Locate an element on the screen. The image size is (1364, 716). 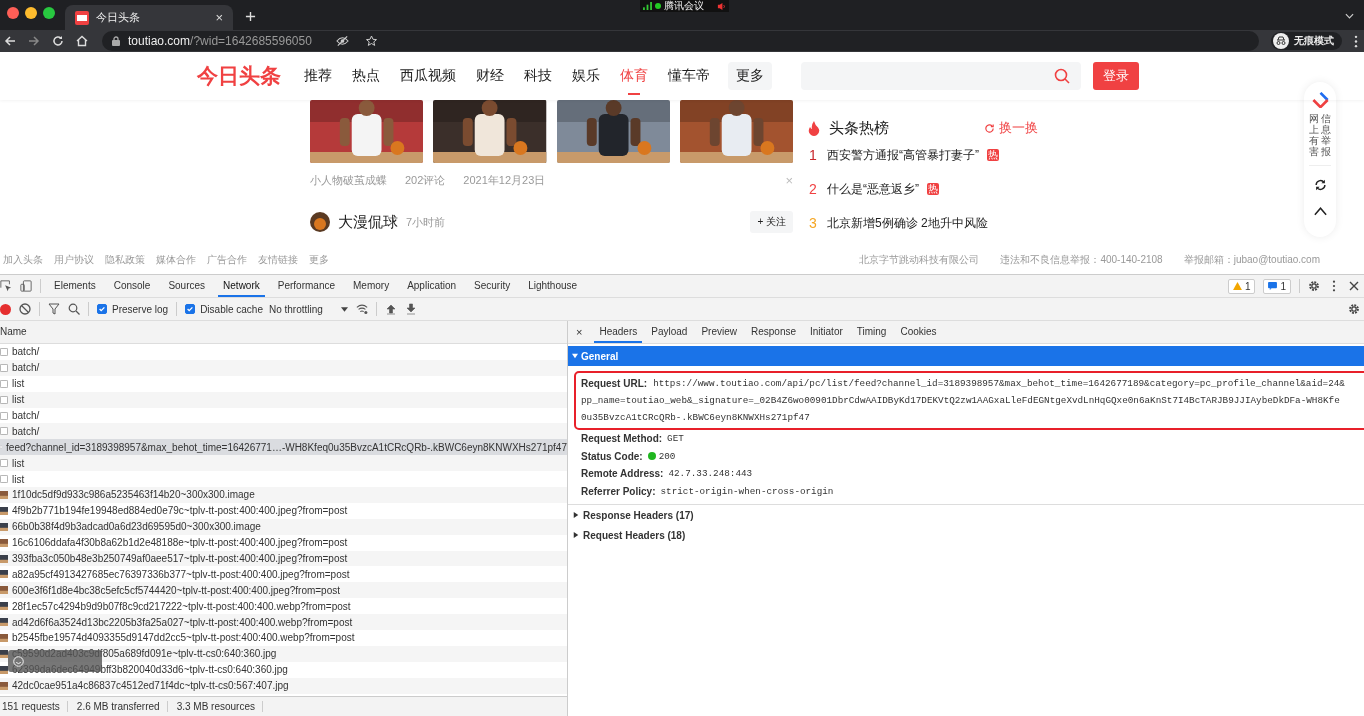
devtools-tab: Lighthouse is located at coordinates (553, 286).